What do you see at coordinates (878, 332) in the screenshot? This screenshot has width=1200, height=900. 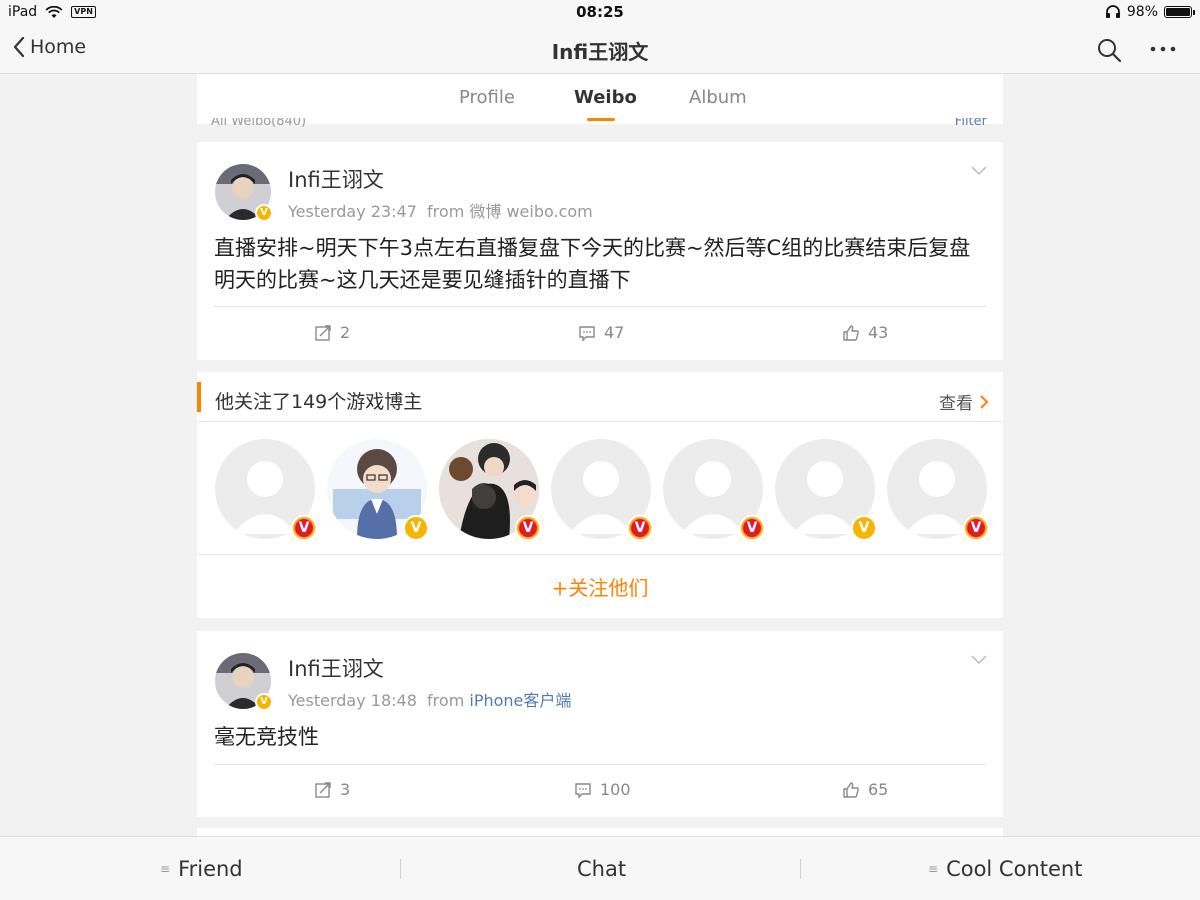 I see `like-count: 43` at bounding box center [878, 332].